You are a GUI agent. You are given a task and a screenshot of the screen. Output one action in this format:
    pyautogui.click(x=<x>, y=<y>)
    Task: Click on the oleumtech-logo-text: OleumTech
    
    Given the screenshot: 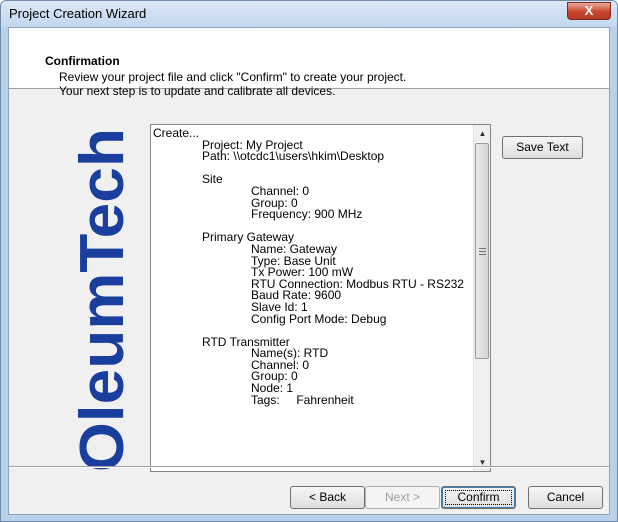 What is the action you would take?
    pyautogui.click(x=102, y=300)
    